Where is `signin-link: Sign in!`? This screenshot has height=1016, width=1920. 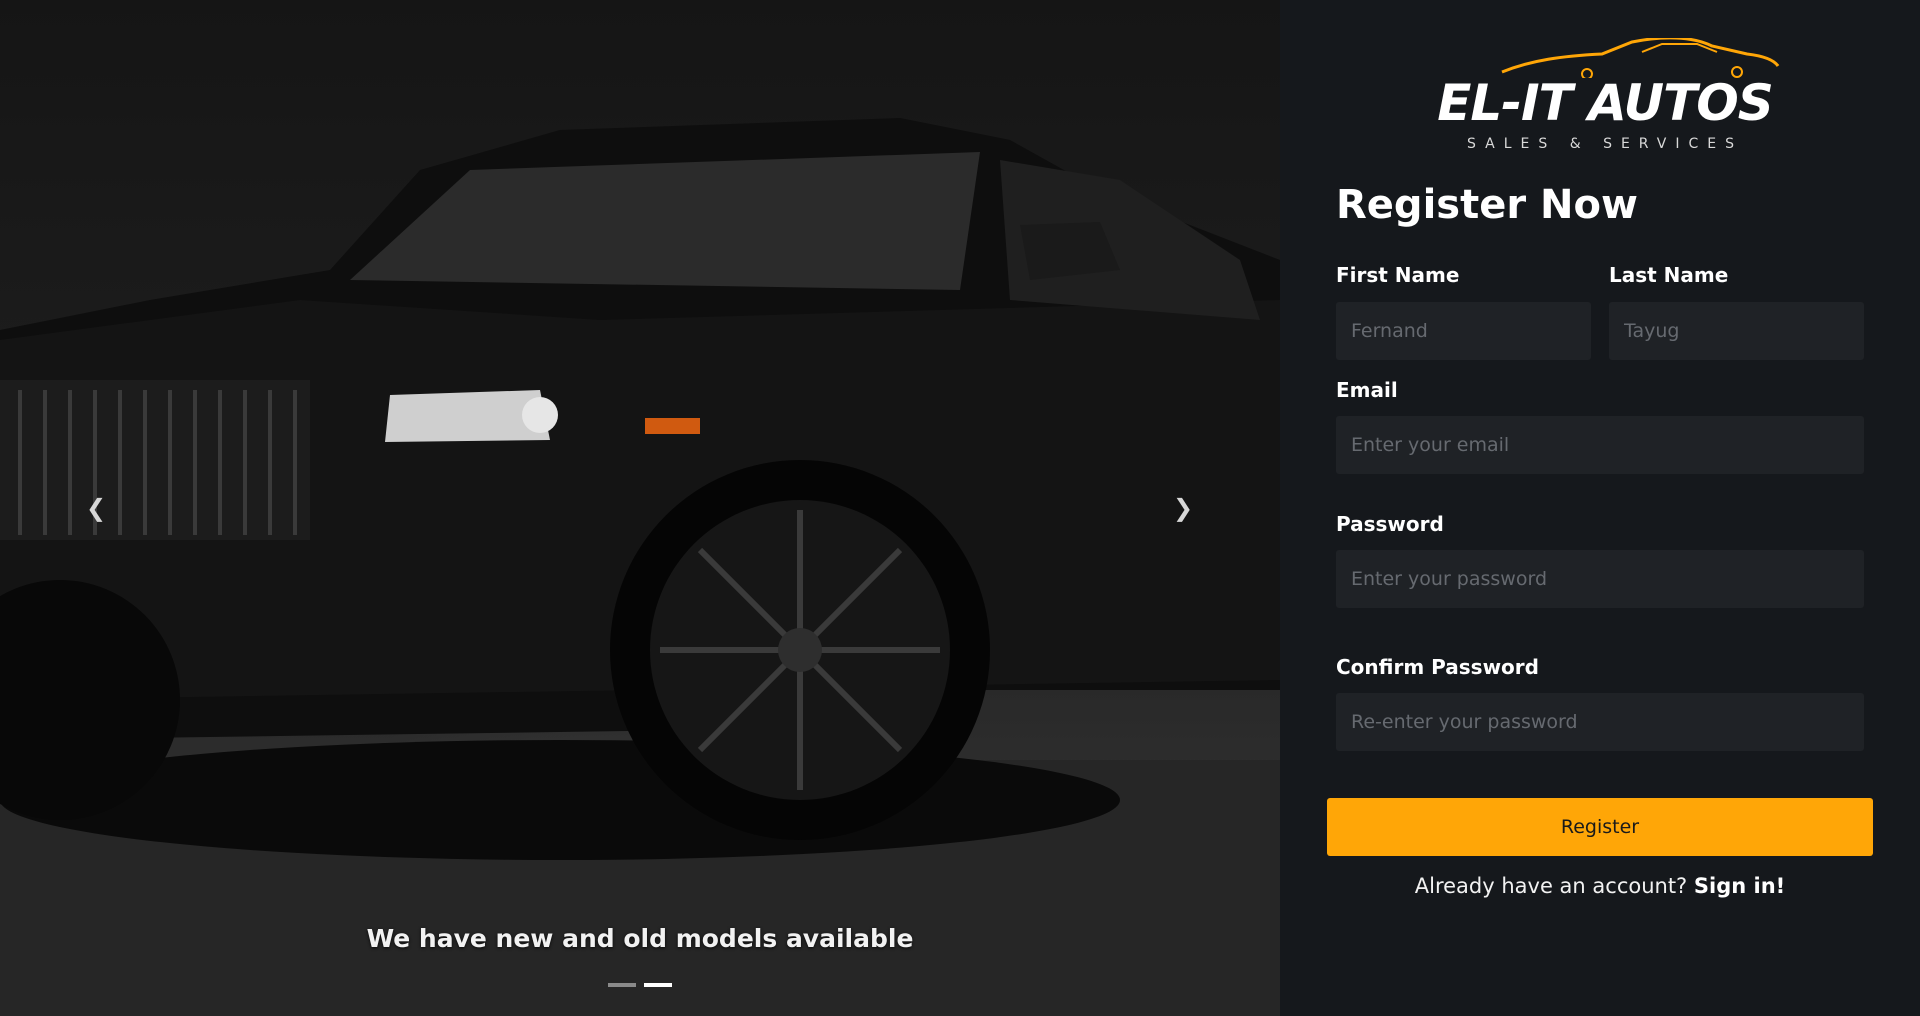
signin-link: Sign in! is located at coordinates (1739, 886).